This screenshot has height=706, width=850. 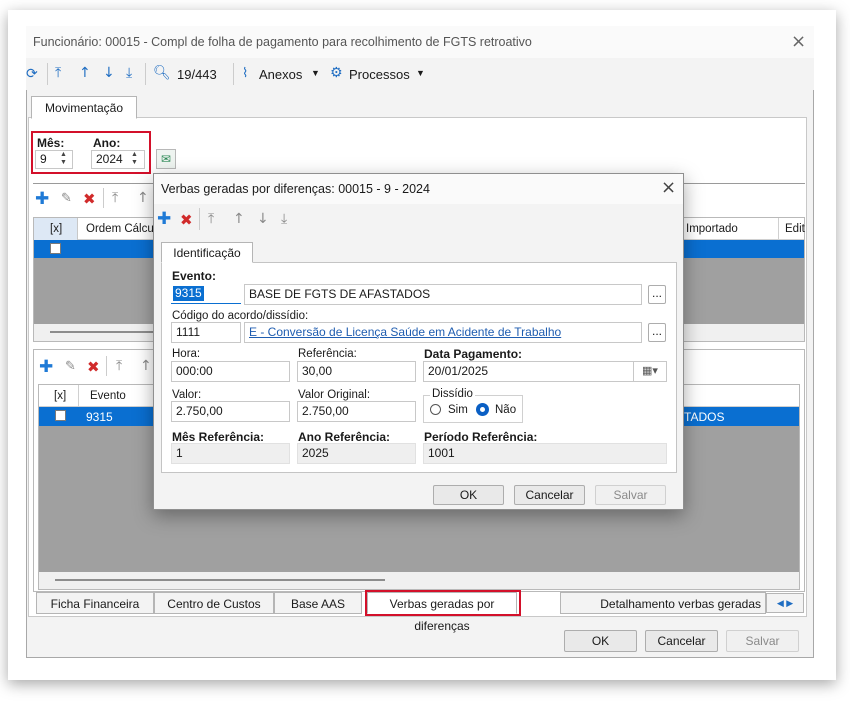 What do you see at coordinates (218, 437) in the screenshot?
I see `mes-referencia-label: Mês Referência:` at bounding box center [218, 437].